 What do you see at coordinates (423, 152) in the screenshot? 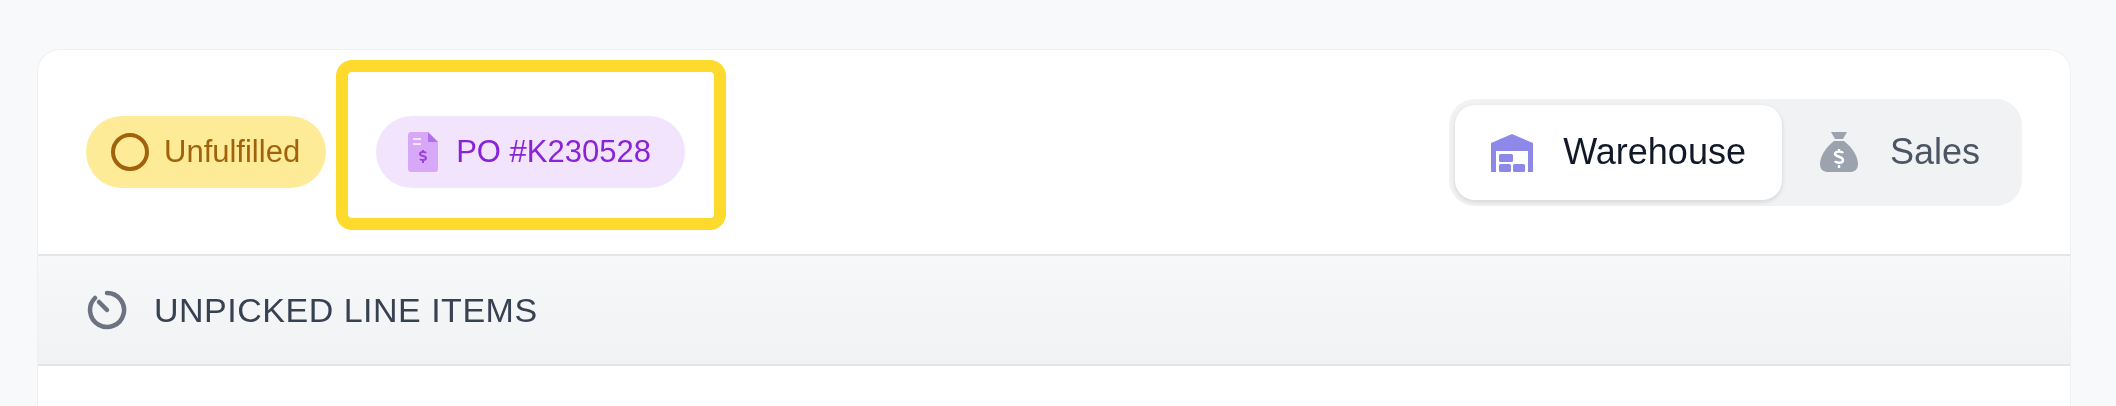
I see `invoice-icon` at bounding box center [423, 152].